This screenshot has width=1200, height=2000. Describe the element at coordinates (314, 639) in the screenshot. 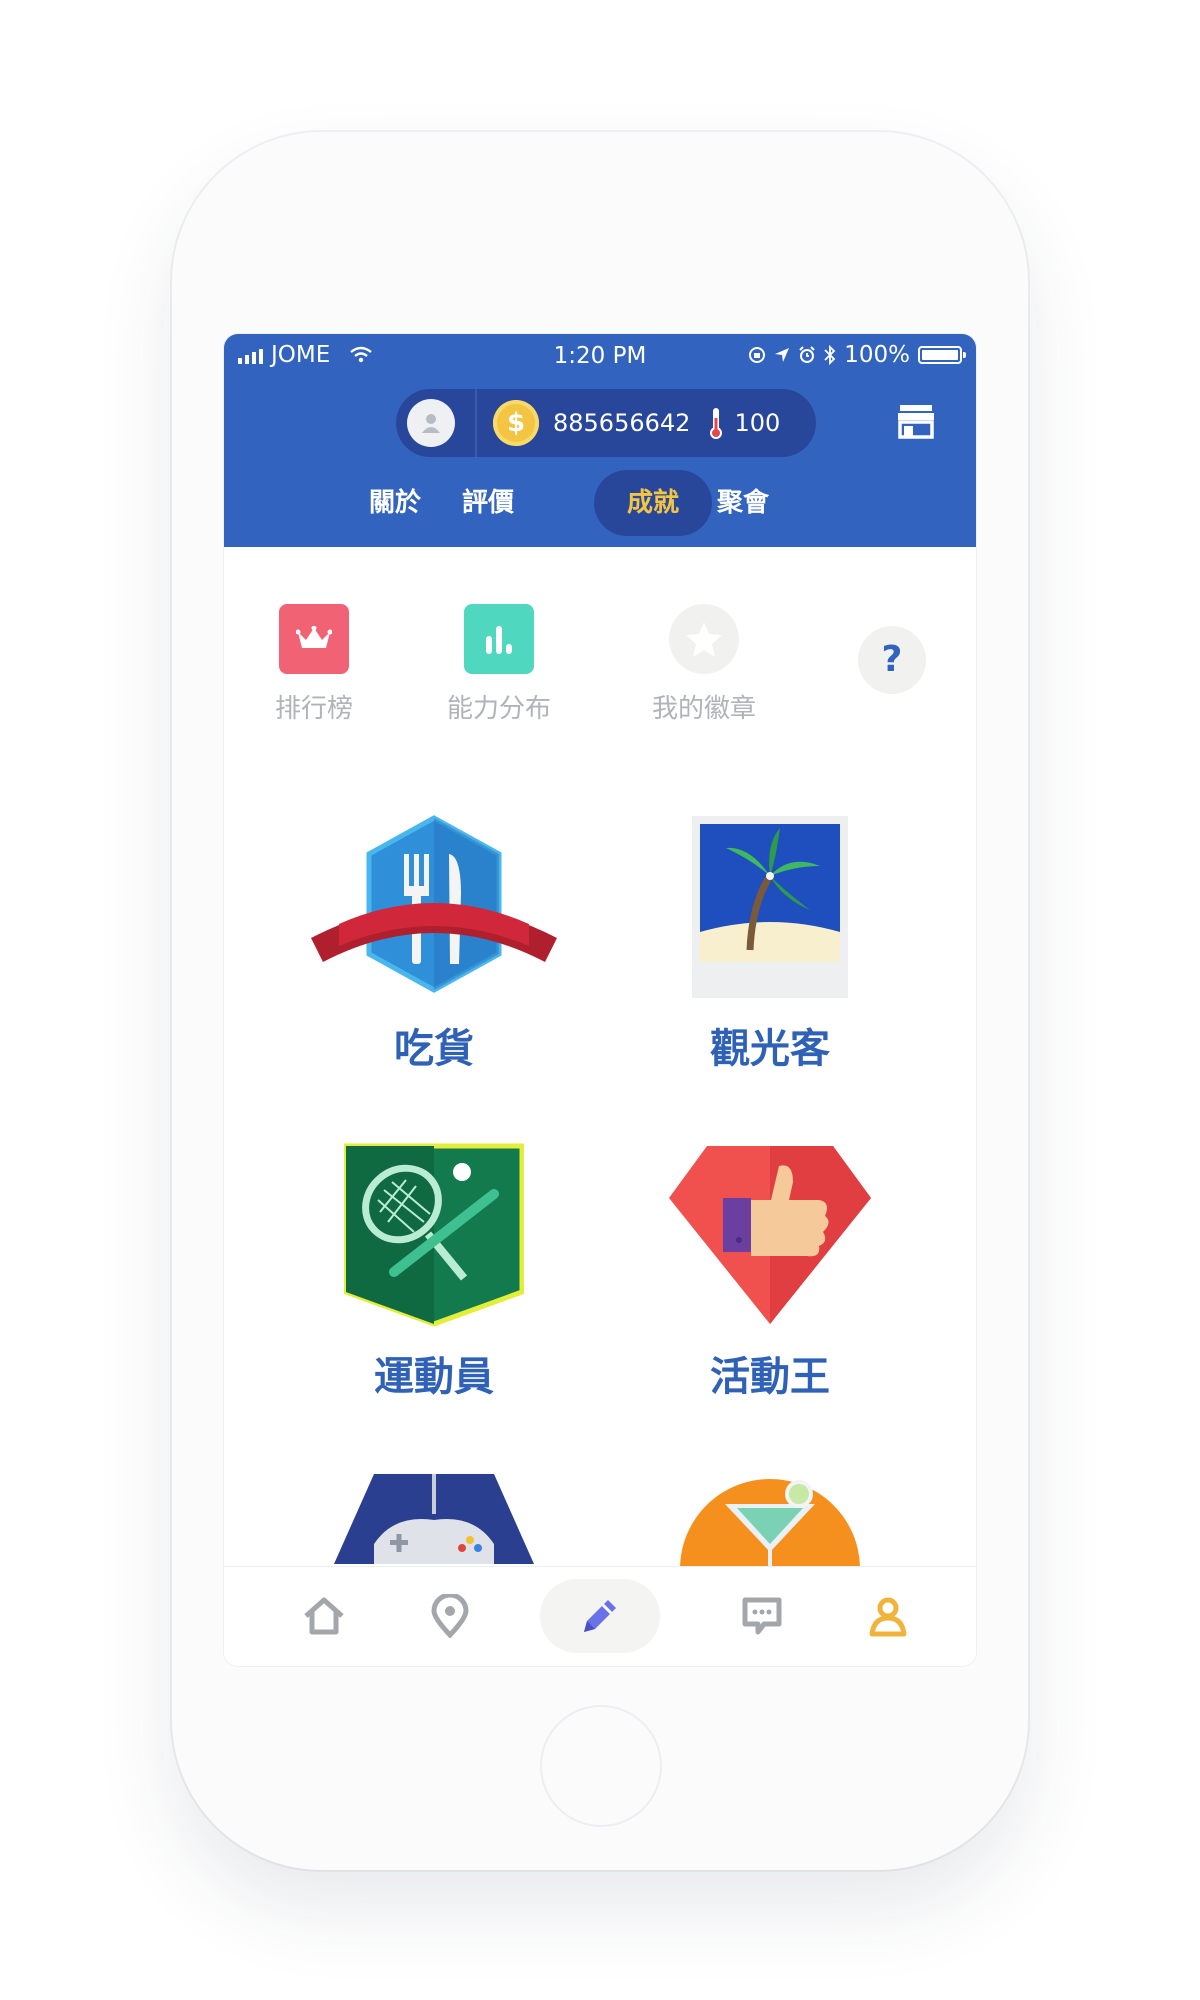

I see `crown-icon` at that location.